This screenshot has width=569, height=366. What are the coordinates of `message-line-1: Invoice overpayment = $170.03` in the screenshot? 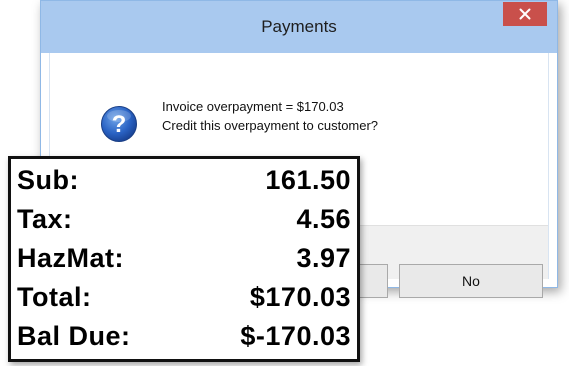 It's located at (253, 106).